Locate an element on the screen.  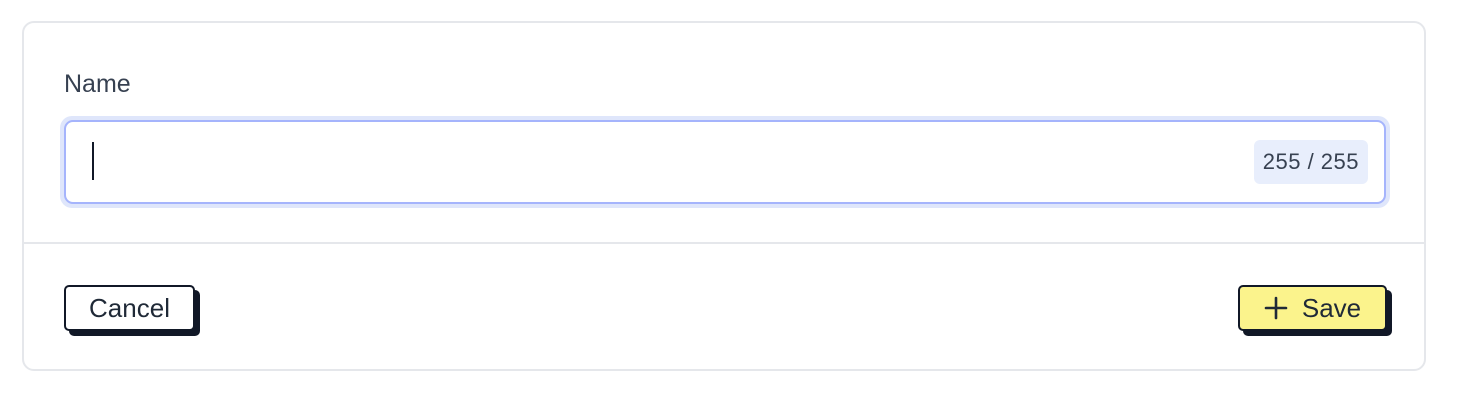
cancel-button: Cancel is located at coordinates (129, 308).